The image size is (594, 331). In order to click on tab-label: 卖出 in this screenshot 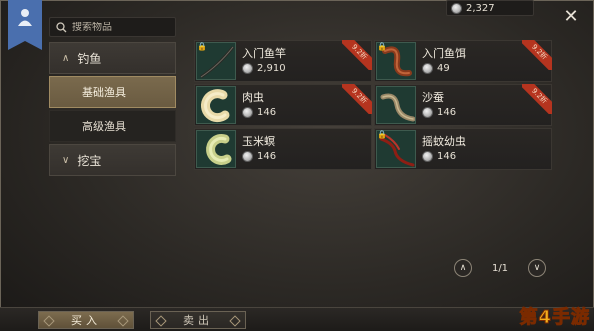, I will do `click(198, 320)`.